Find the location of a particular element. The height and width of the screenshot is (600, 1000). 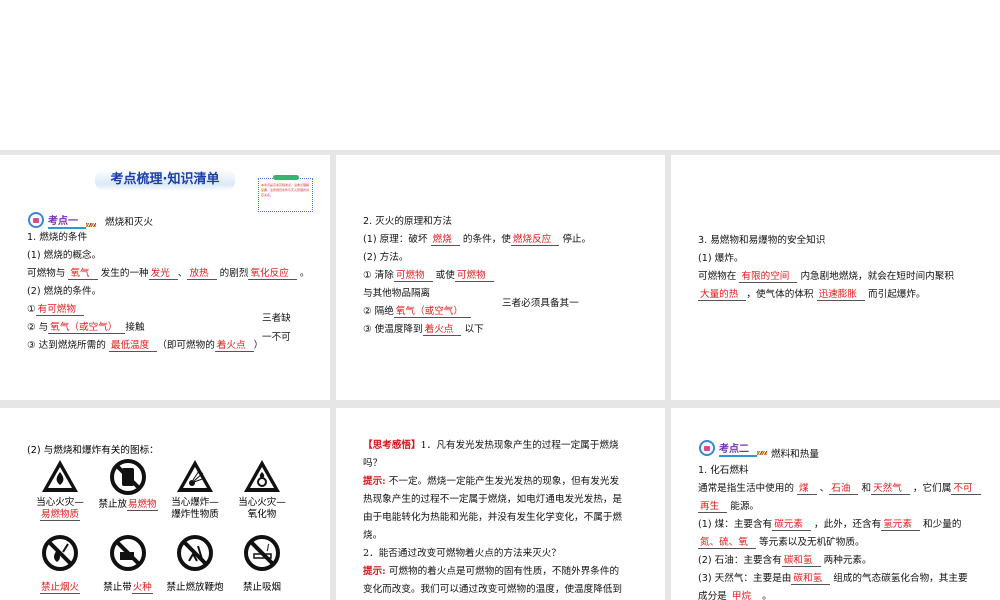

text-segment: 3. 易燃物和易爆物的安全知识 is located at coordinates (762, 240).